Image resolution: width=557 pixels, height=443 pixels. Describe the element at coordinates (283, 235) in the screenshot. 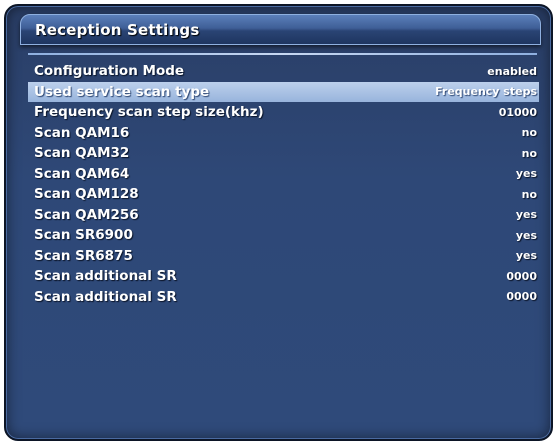

I see `setting-scan-sr6900: Scan SR6900 yes` at that location.